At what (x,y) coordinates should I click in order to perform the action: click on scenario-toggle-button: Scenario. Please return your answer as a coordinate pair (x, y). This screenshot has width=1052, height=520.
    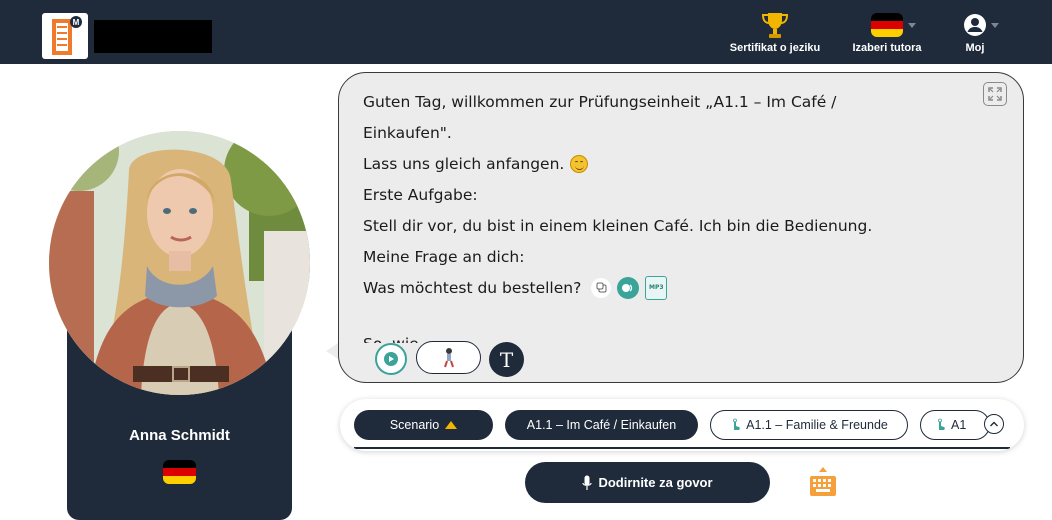
    Looking at the image, I should click on (423, 425).